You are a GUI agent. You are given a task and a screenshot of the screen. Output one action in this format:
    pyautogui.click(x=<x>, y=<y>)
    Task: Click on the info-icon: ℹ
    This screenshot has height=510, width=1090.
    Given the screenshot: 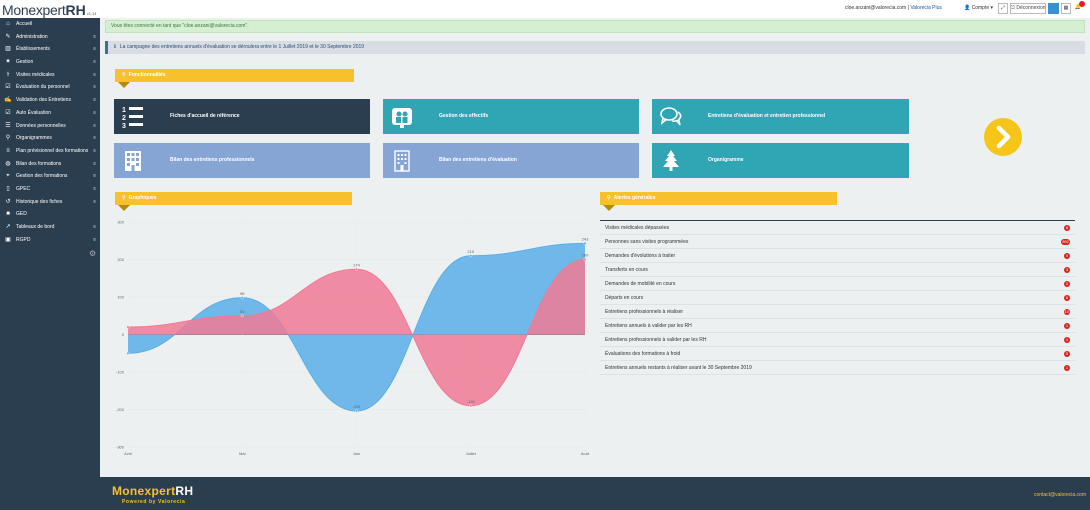 What is the action you would take?
    pyautogui.click(x=115, y=47)
    